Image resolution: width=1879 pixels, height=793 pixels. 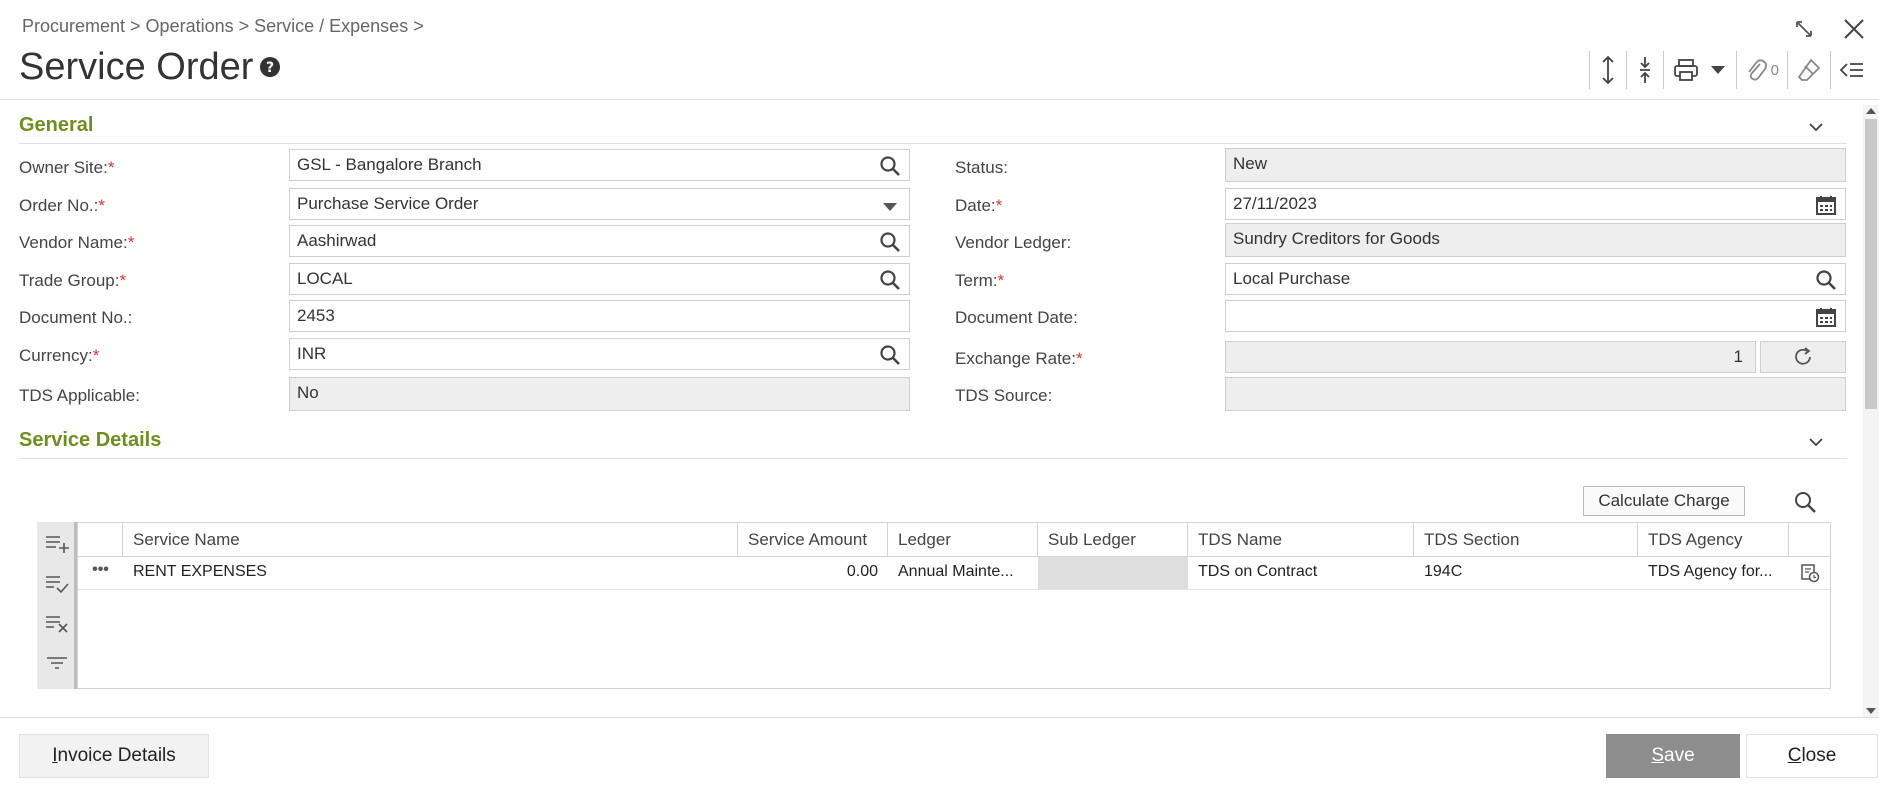 I want to click on save-button: Save, so click(x=1673, y=756).